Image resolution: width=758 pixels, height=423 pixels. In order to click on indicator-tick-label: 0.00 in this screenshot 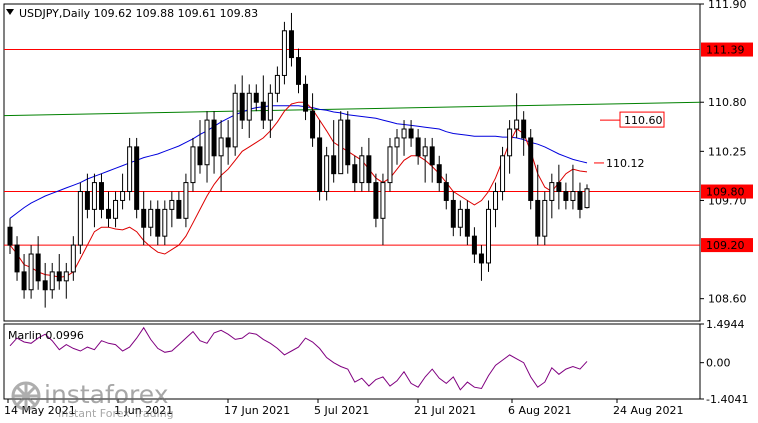, I will do `click(718, 363)`.